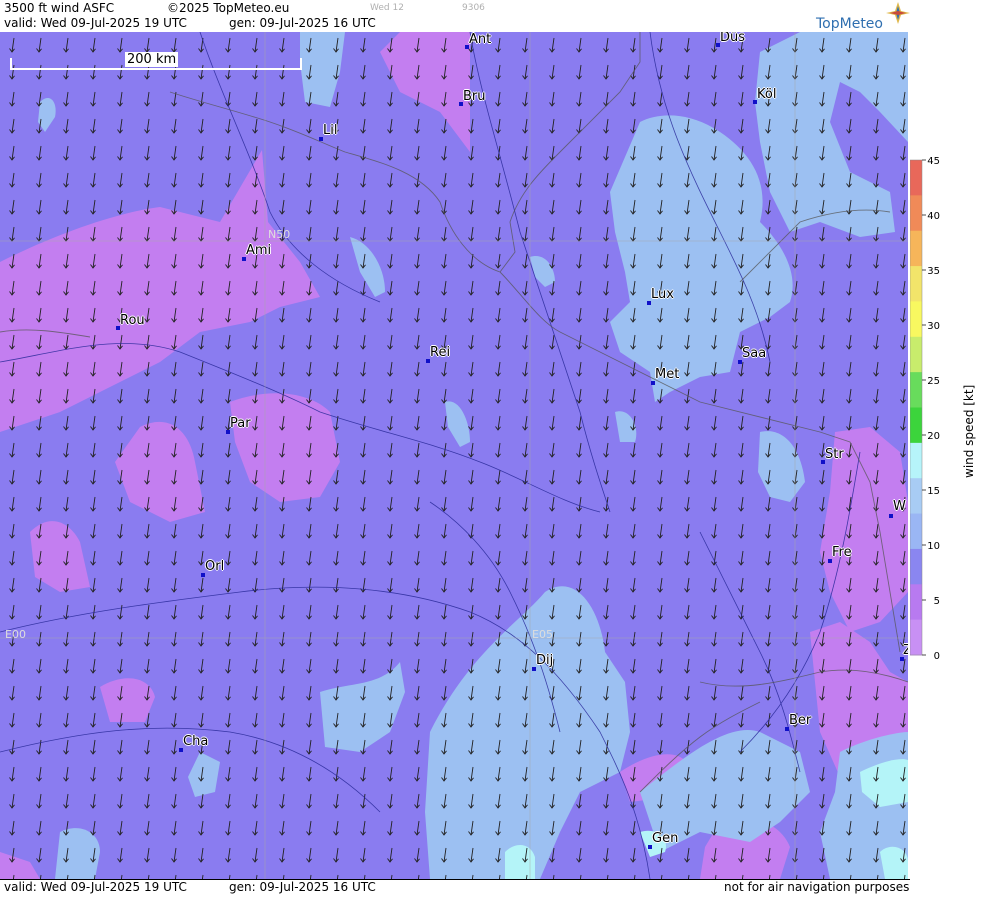 The image size is (1000, 897). Describe the element at coordinates (279, 234) in the screenshot. I see `grid-label-n50: N50` at that location.